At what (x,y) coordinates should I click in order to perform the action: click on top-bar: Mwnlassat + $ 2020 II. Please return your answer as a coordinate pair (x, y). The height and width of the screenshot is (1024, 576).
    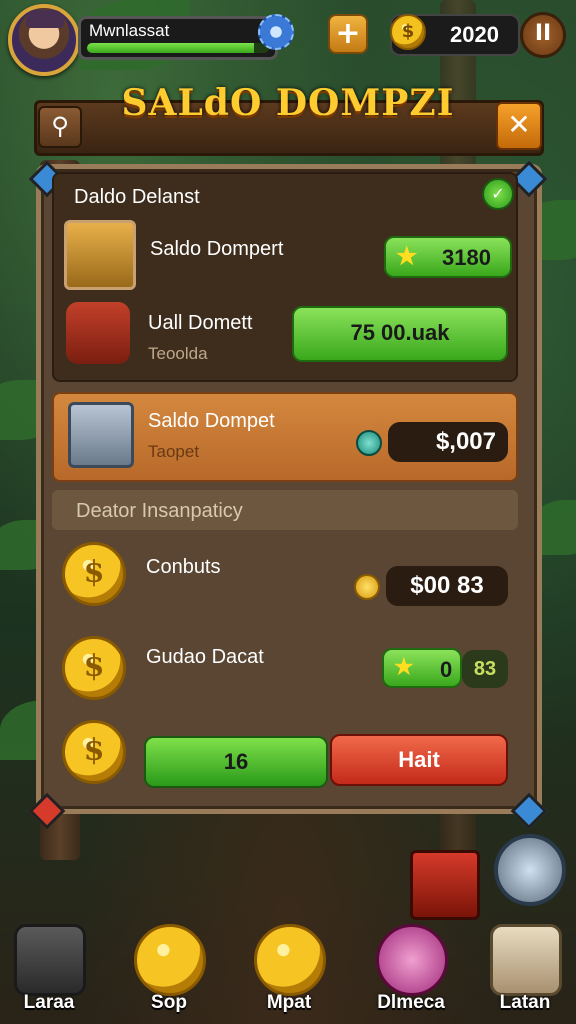
    Looking at the image, I should click on (288, 45).